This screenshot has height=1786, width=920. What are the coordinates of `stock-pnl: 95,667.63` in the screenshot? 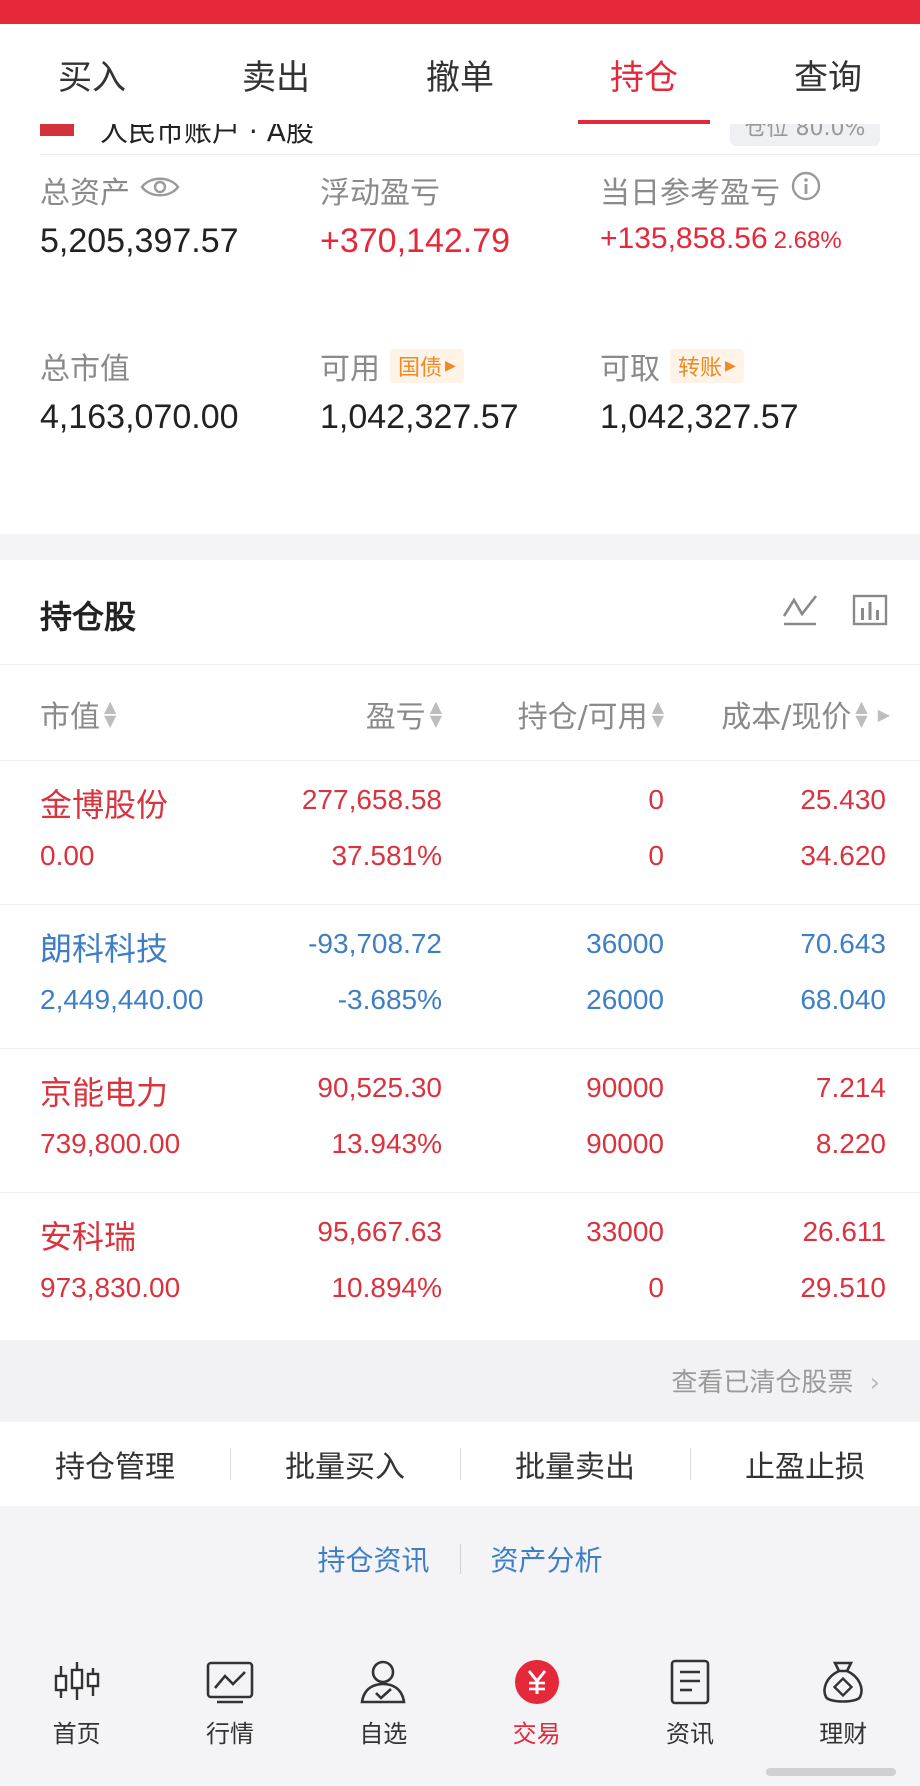 It's located at (379, 1231).